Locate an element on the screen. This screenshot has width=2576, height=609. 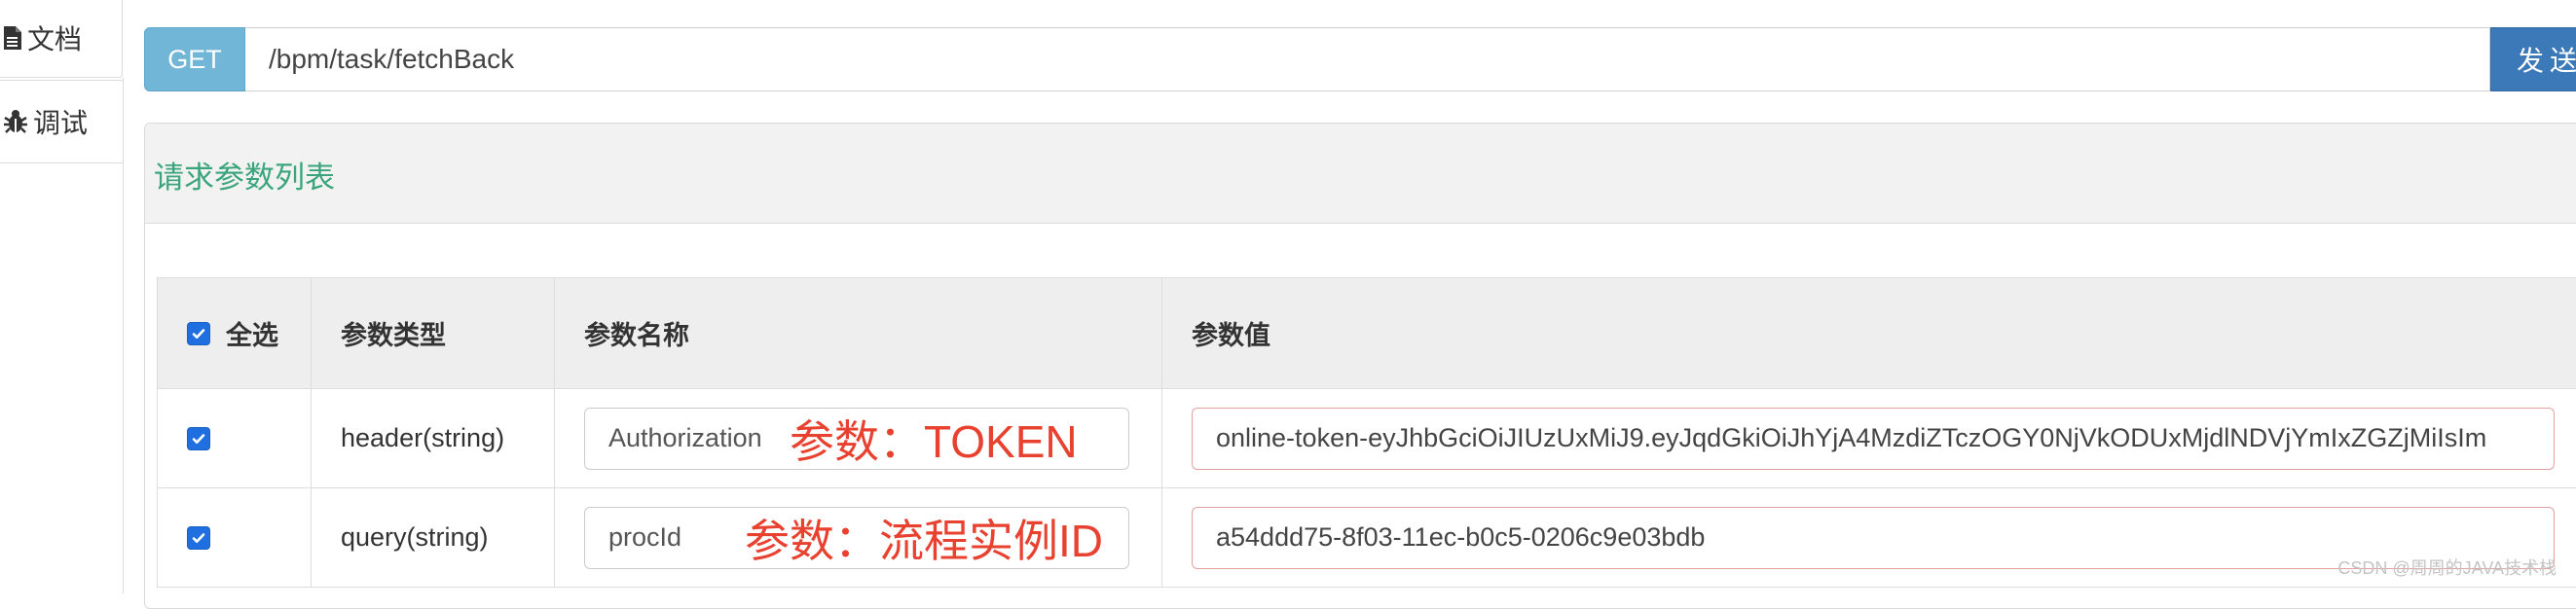
url-input: /bpm/task/fetchBack is located at coordinates (1367, 59).